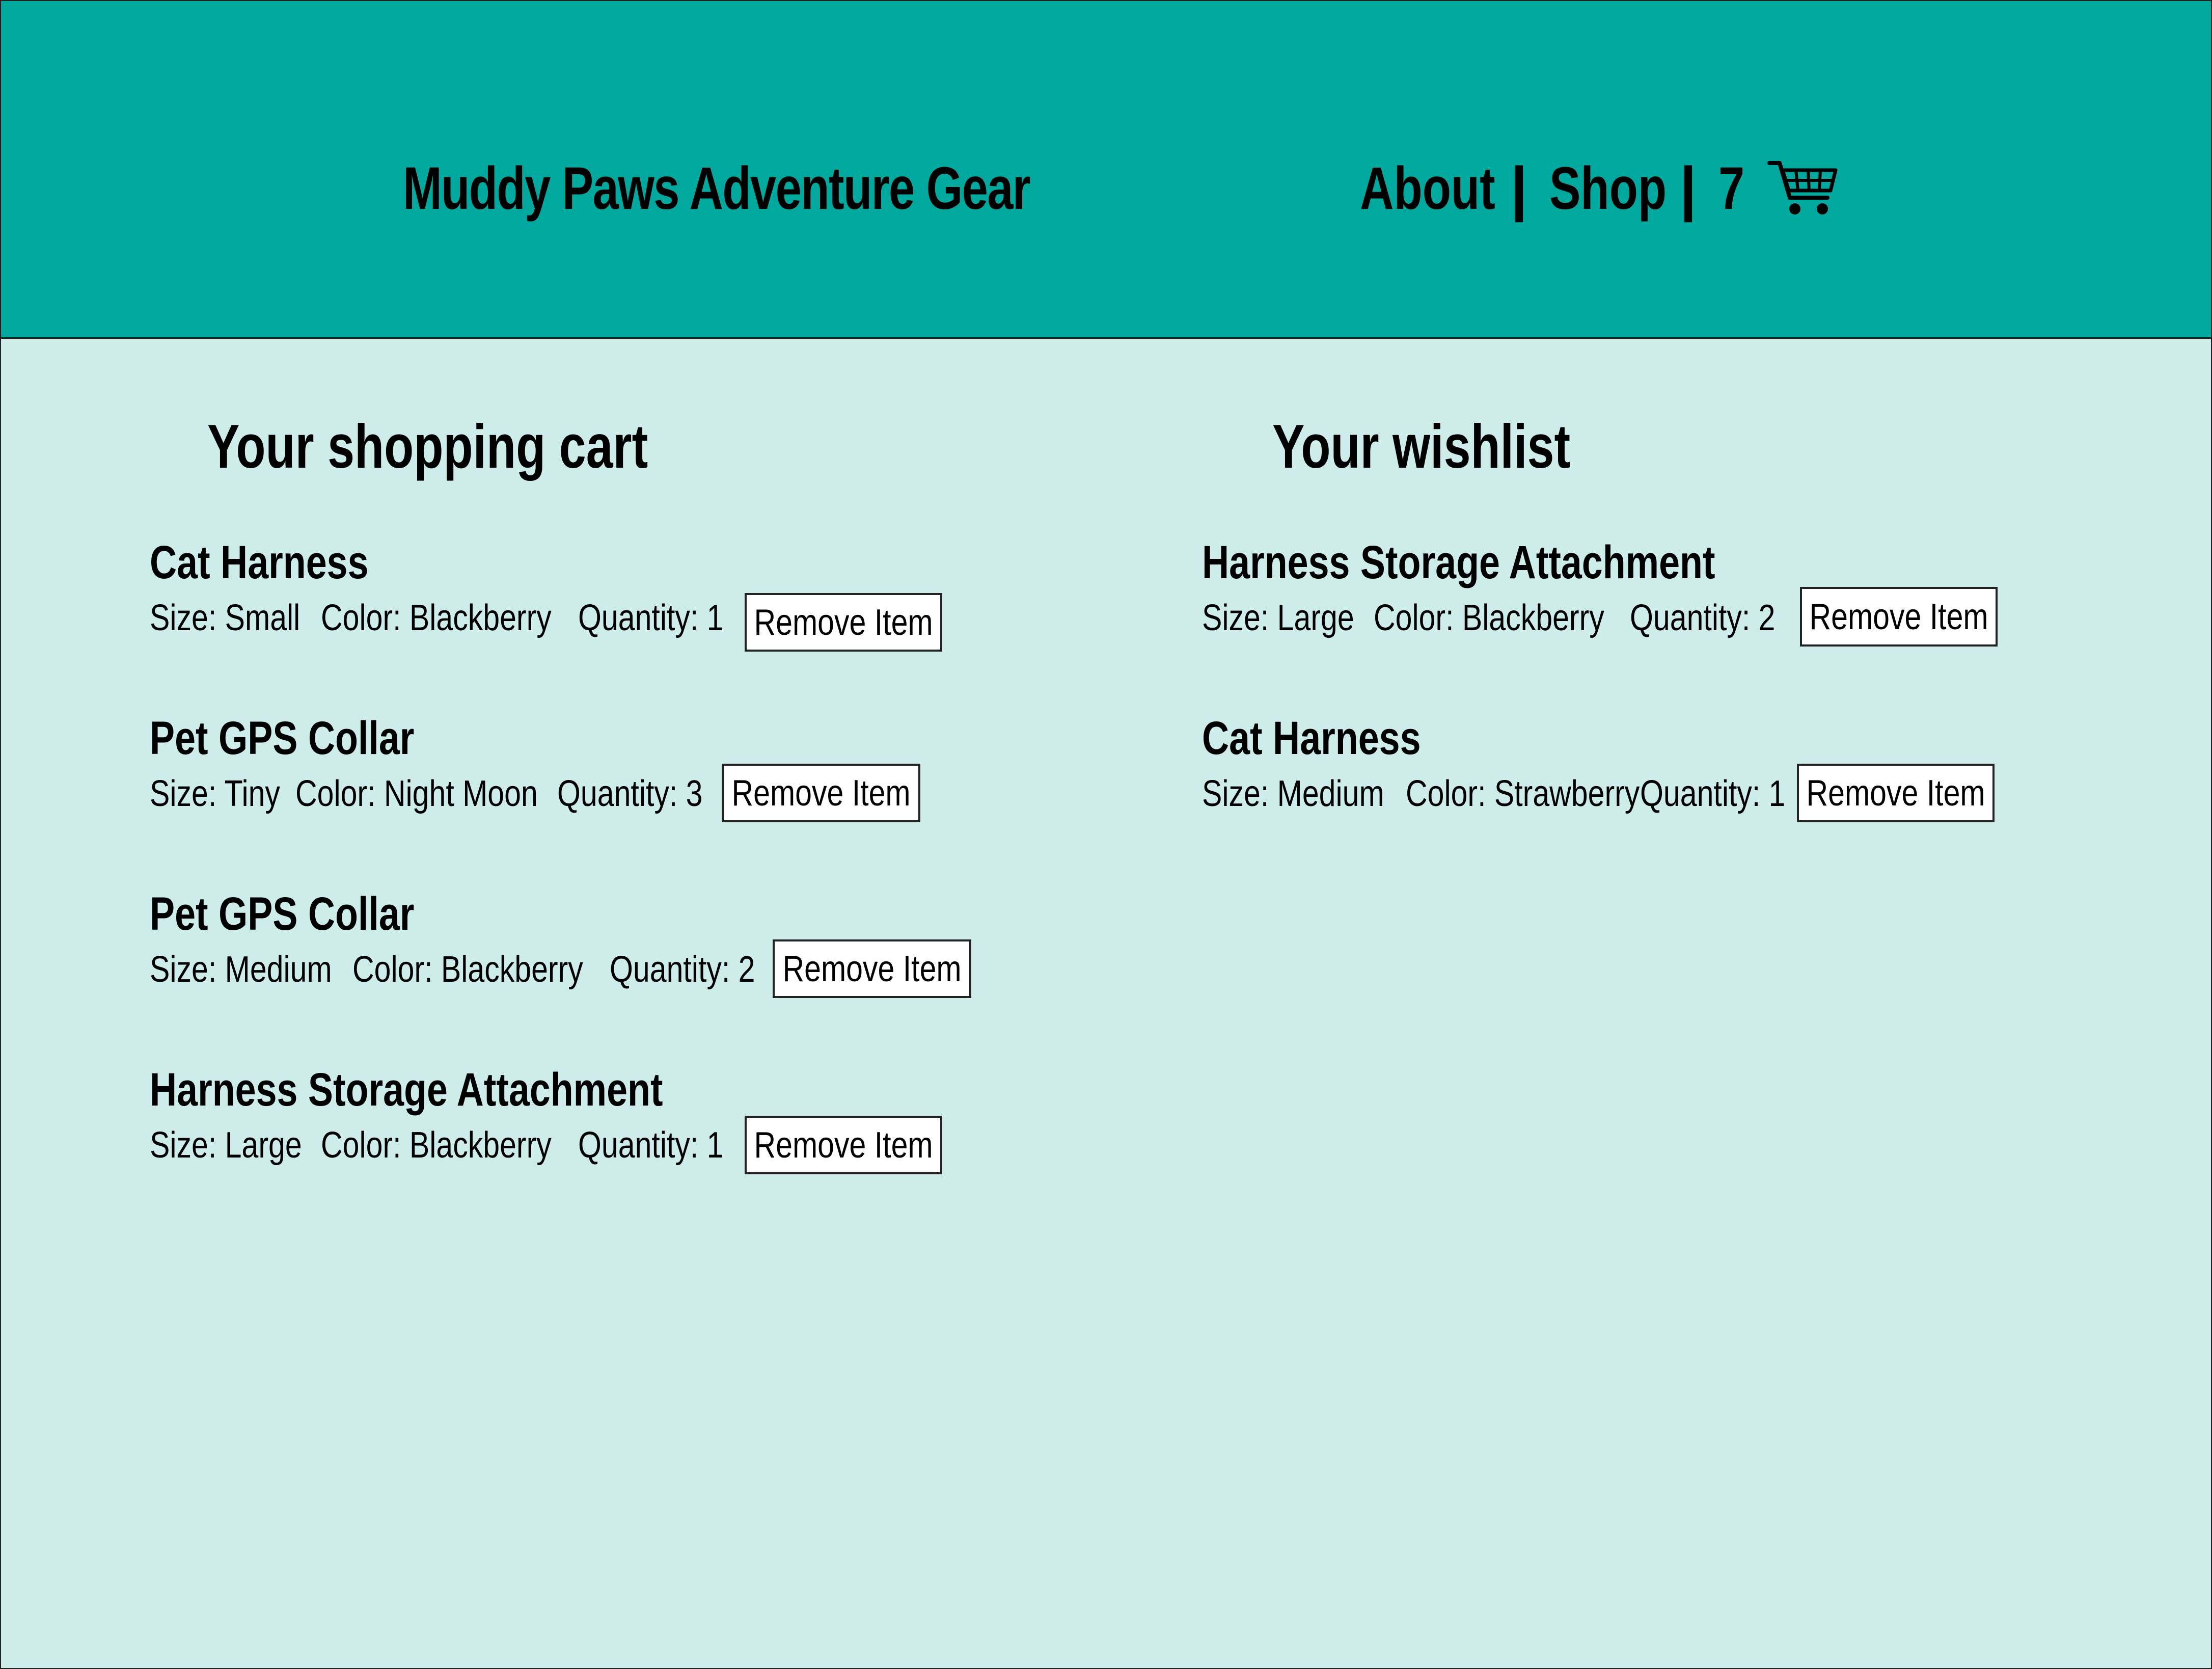  I want to click on item-size: Size: Tiny, so click(215, 793).